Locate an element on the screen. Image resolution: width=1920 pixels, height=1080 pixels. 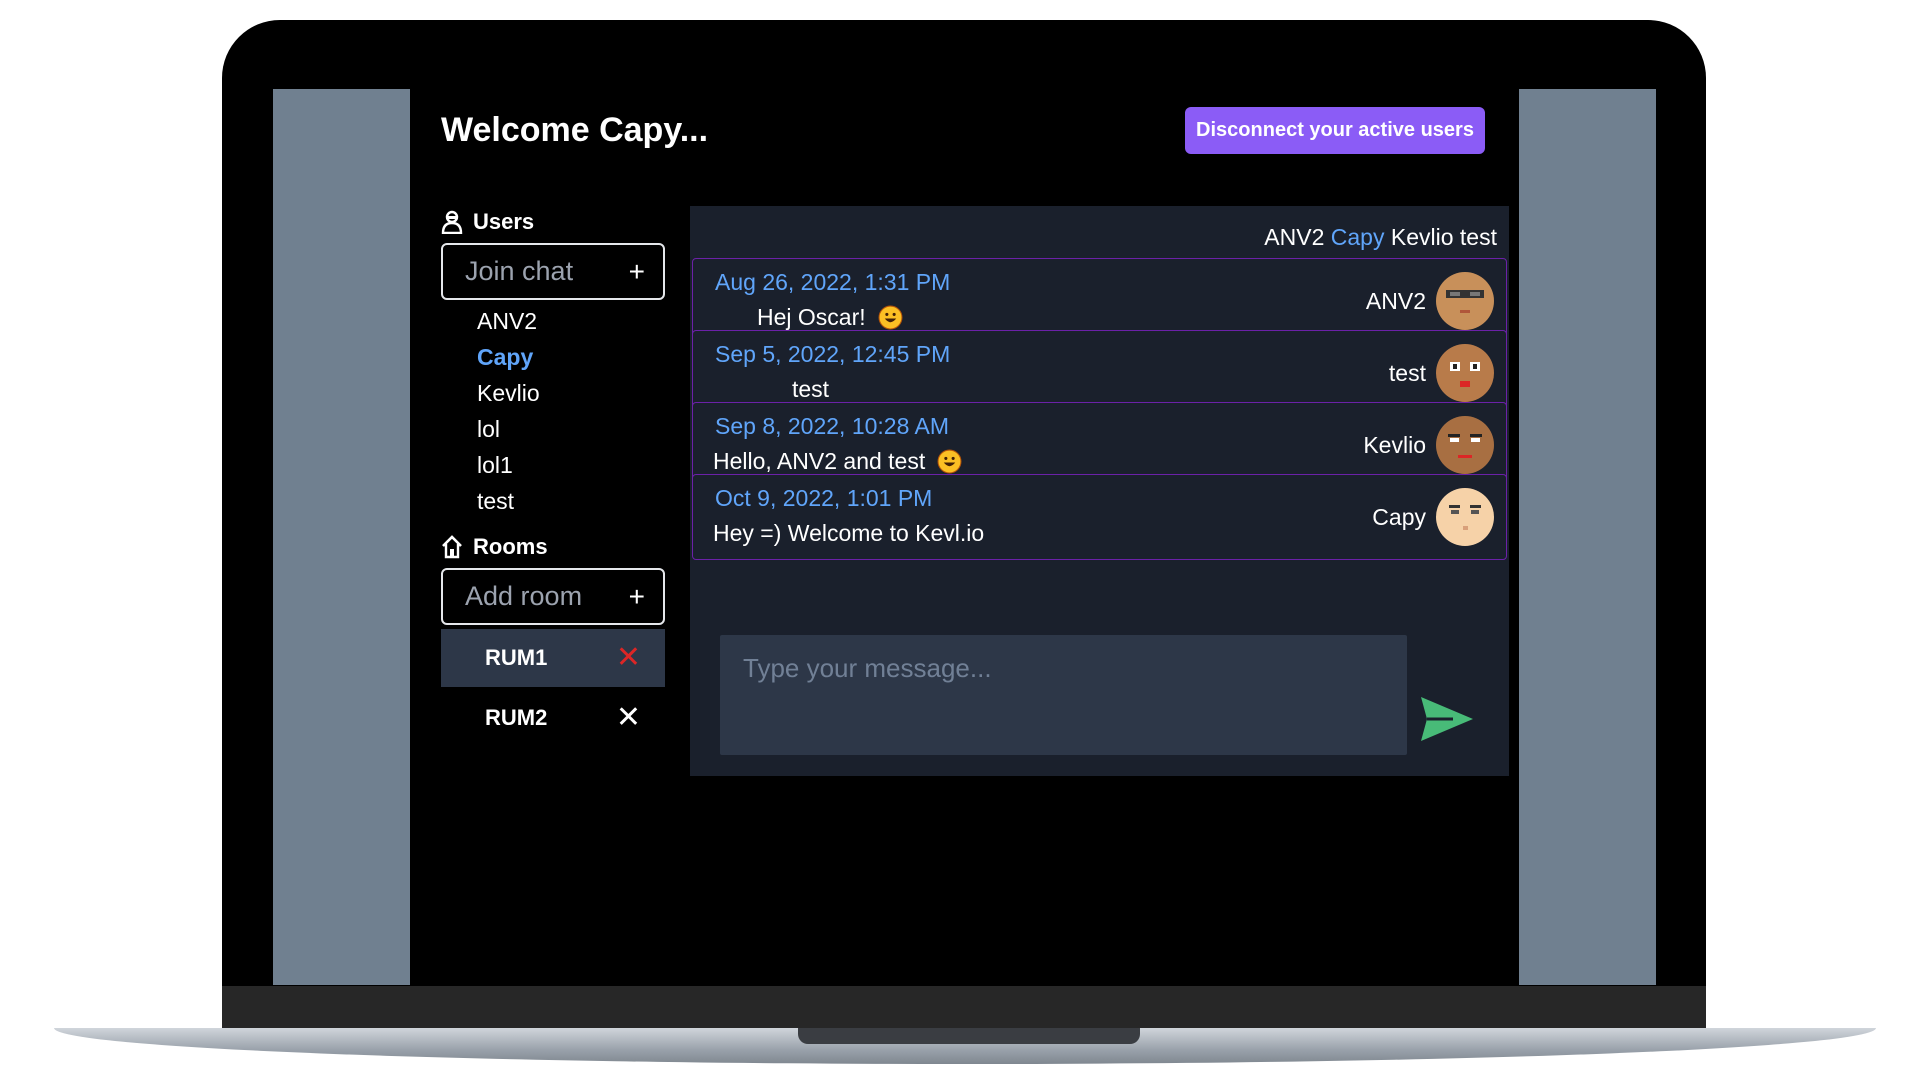
add-room-input: Add room + is located at coordinates (553, 596).